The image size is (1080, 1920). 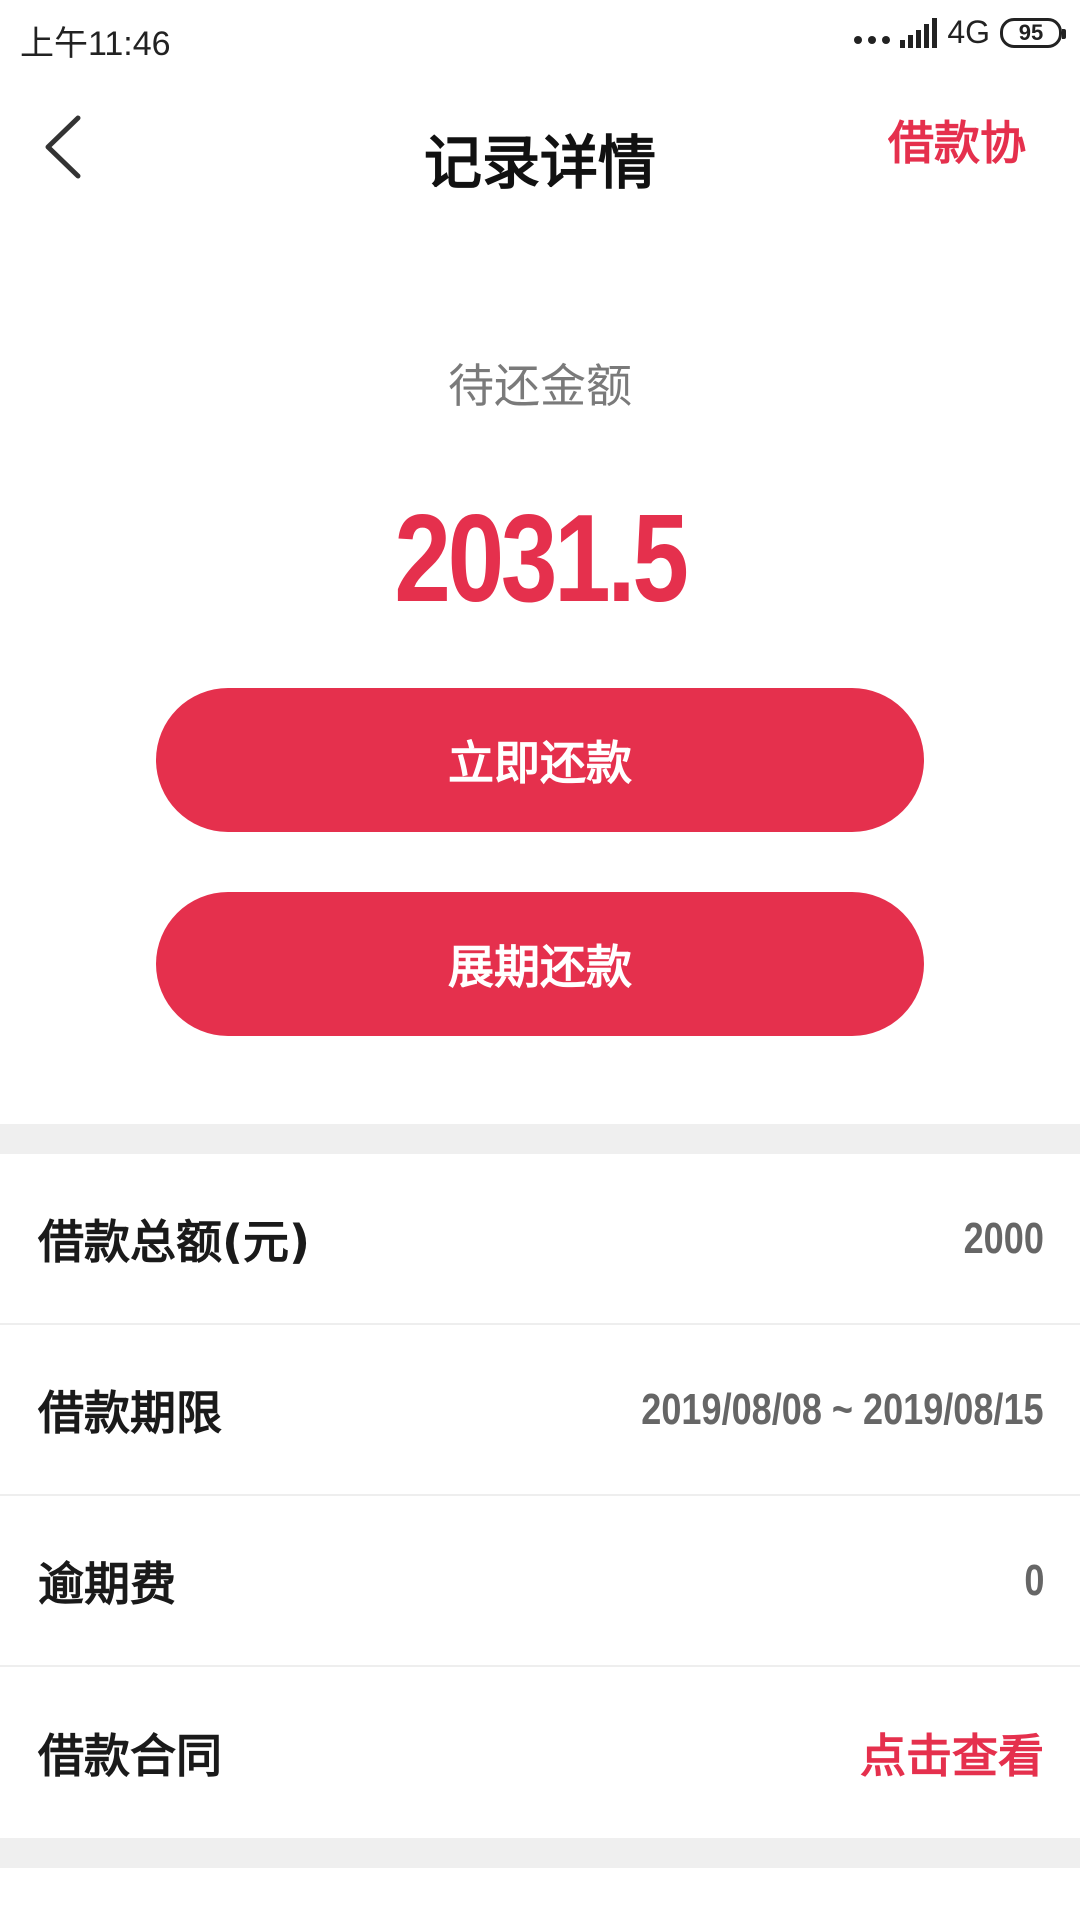 What do you see at coordinates (963, 148) in the screenshot?
I see `loan-agreement-link: 借款协议` at bounding box center [963, 148].